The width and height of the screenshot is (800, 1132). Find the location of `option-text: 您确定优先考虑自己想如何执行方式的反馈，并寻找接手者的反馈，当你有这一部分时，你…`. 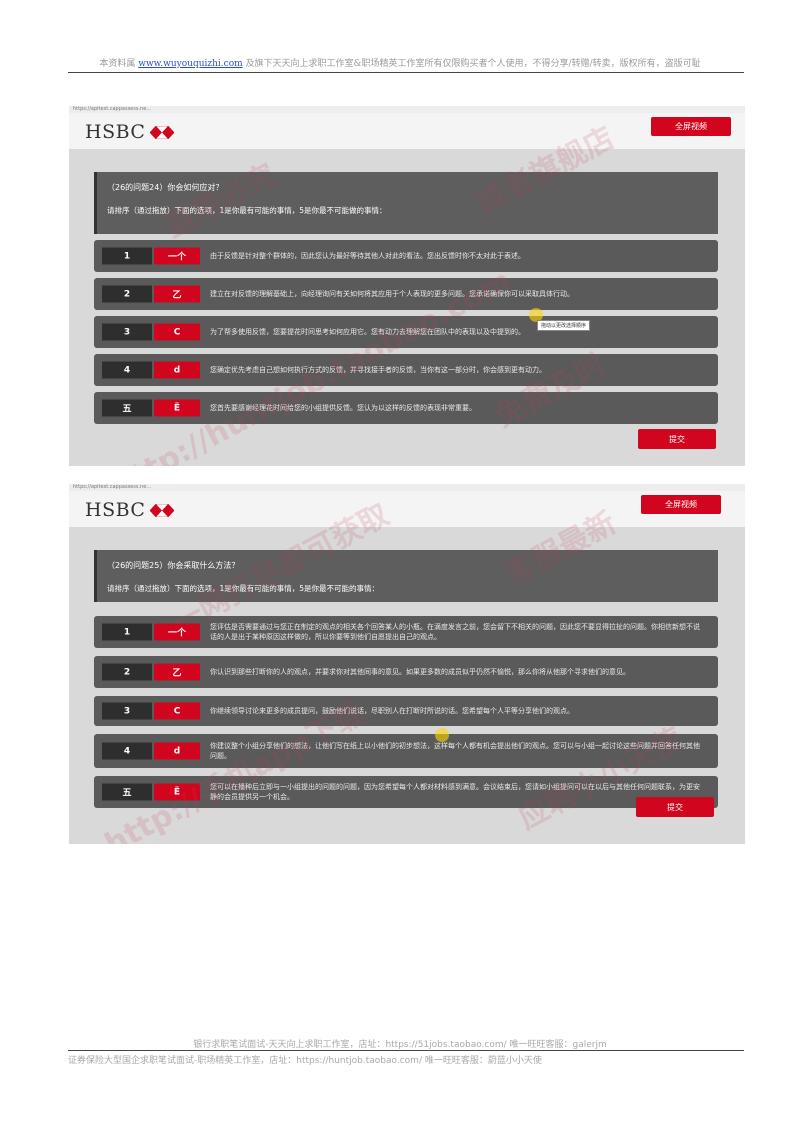

option-text: 您确定优先考虑自己想如何执行方式的反馈，并寻找接手者的反馈，当你有这一部分时，你… is located at coordinates (378, 370).